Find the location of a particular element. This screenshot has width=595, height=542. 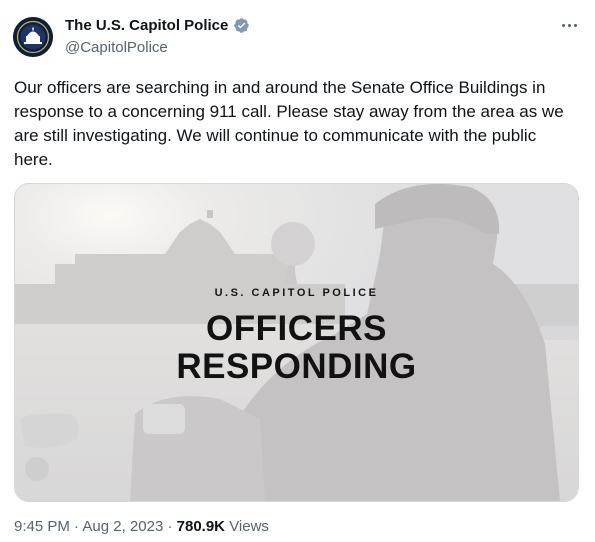

tweet-date: Aug 2, 2023 is located at coordinates (122, 526).